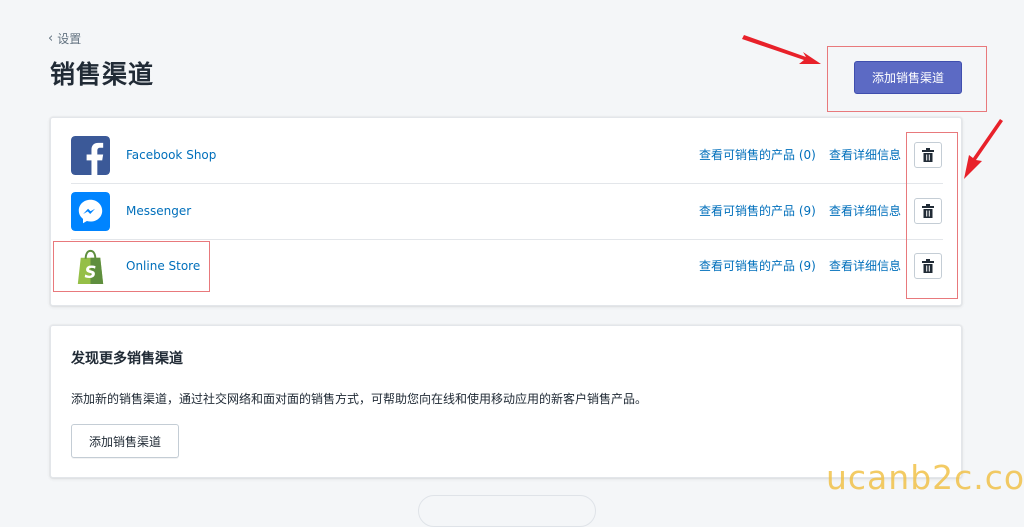 The image size is (1024, 527). What do you see at coordinates (163, 266) in the screenshot?
I see `channel-name: Online Store` at bounding box center [163, 266].